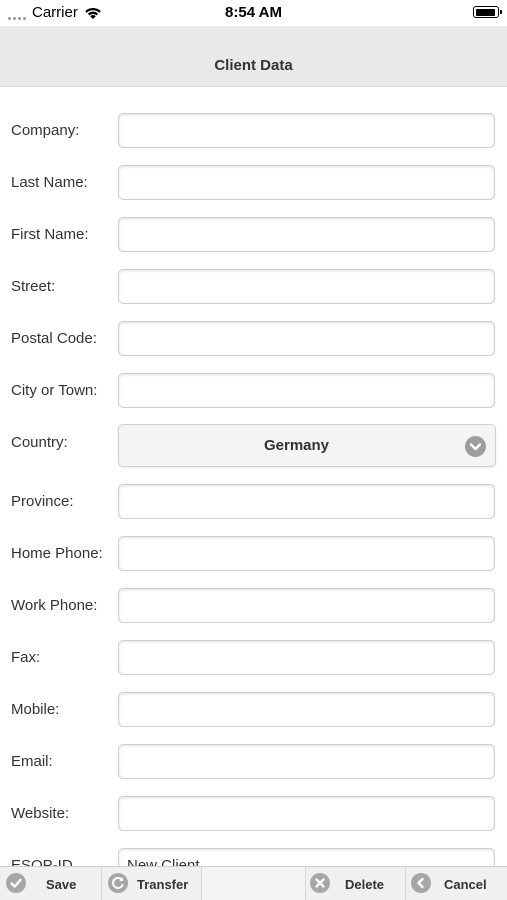  What do you see at coordinates (306, 501) in the screenshot?
I see `province-field` at bounding box center [306, 501].